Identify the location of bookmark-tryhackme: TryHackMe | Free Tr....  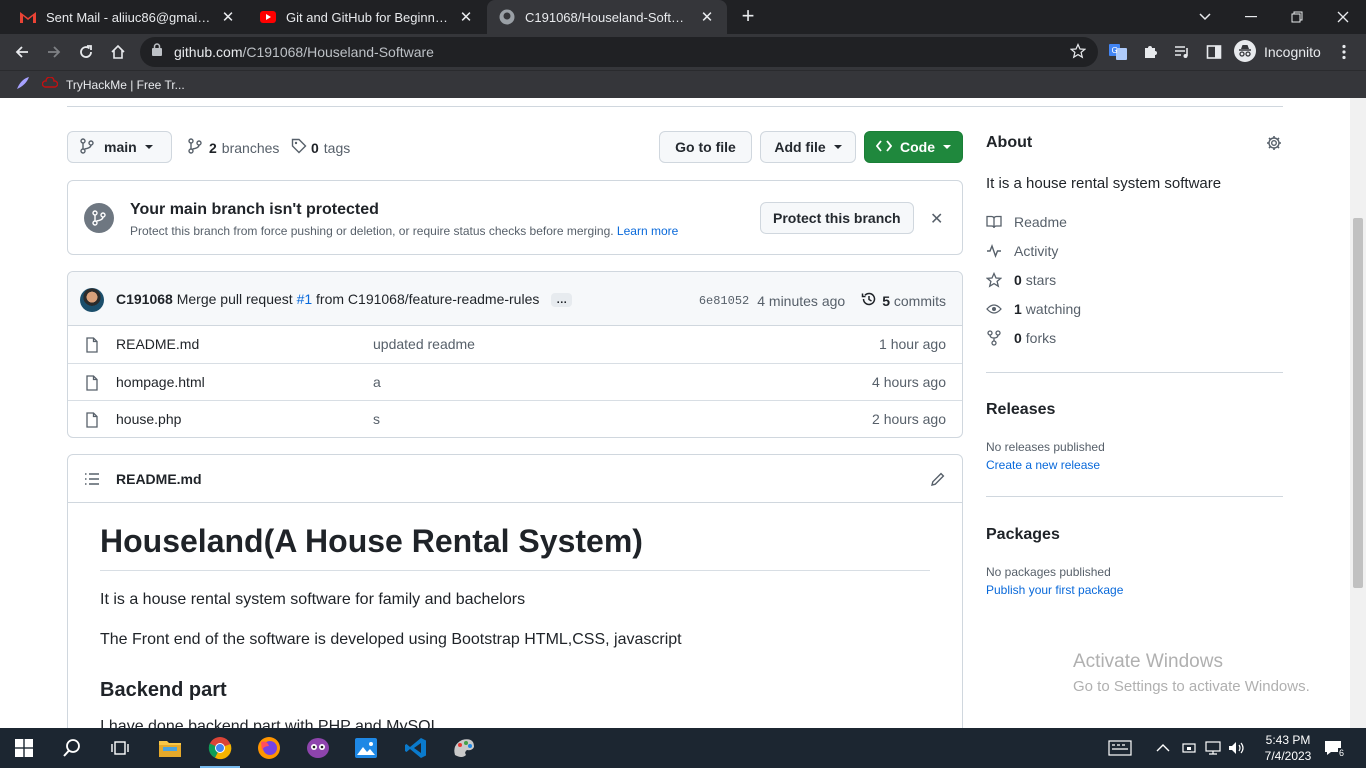
(113, 84).